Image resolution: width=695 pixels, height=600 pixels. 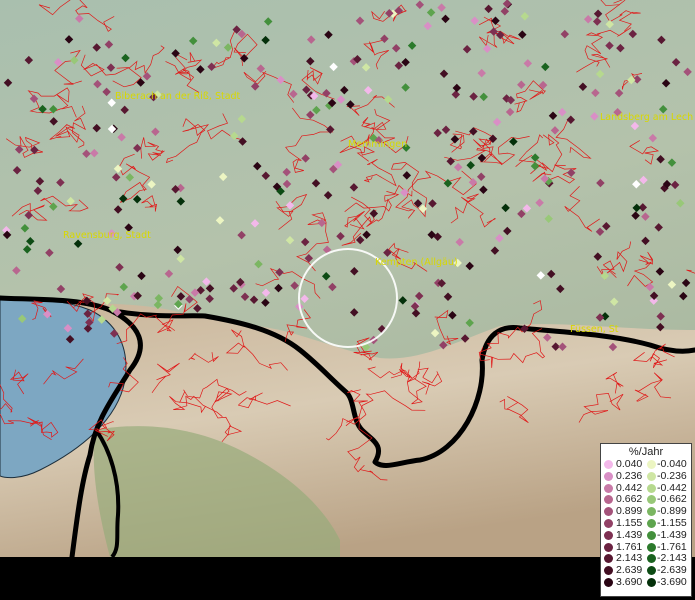 I want to click on legend-label: 3.690, so click(x=629, y=581).